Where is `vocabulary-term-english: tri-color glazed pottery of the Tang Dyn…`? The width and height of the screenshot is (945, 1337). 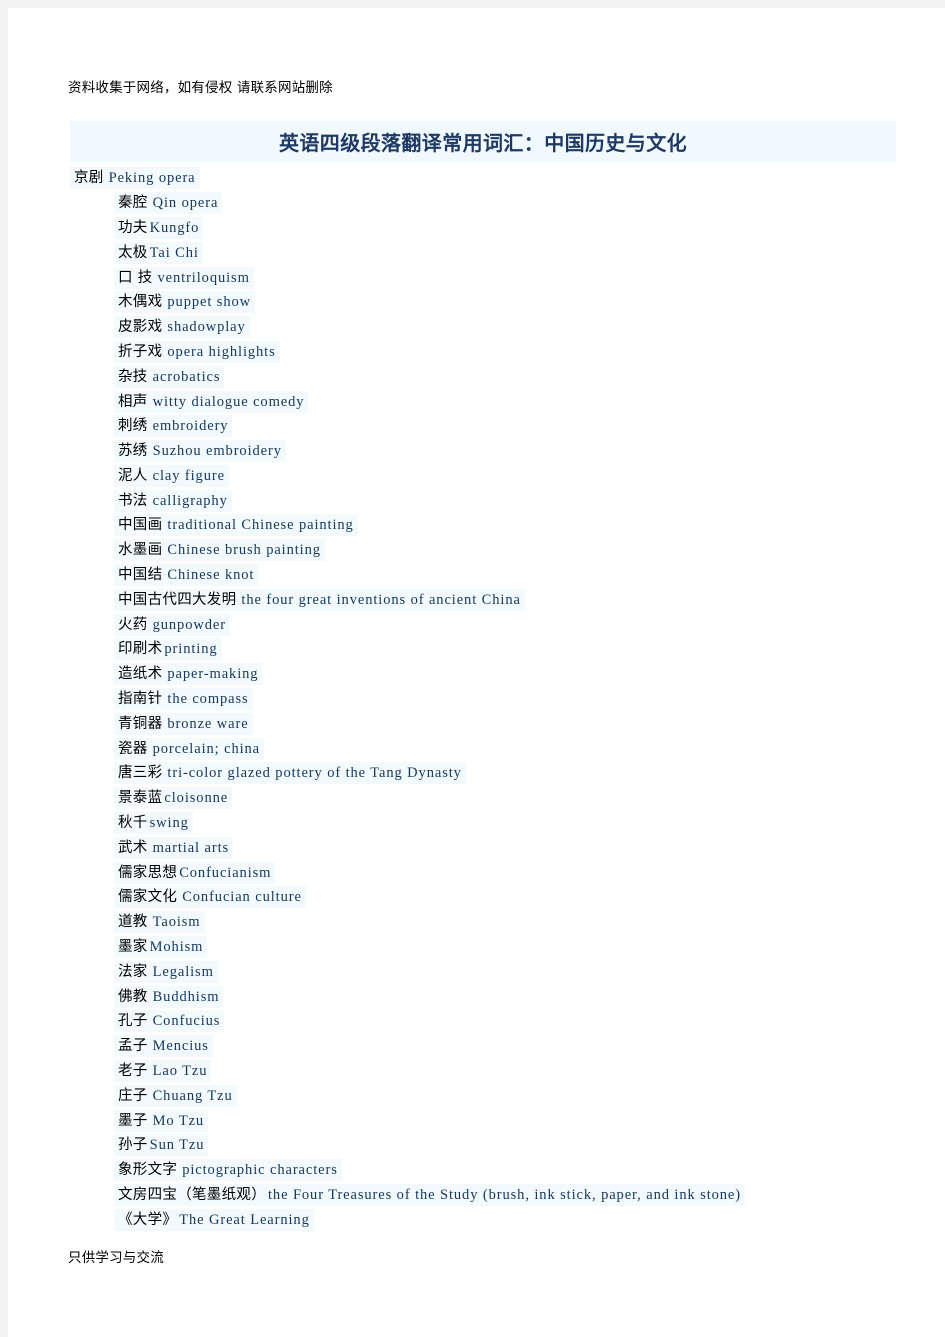
vocabulary-term-english: tri-color glazed pottery of the Tang Dyn… is located at coordinates (314, 773).